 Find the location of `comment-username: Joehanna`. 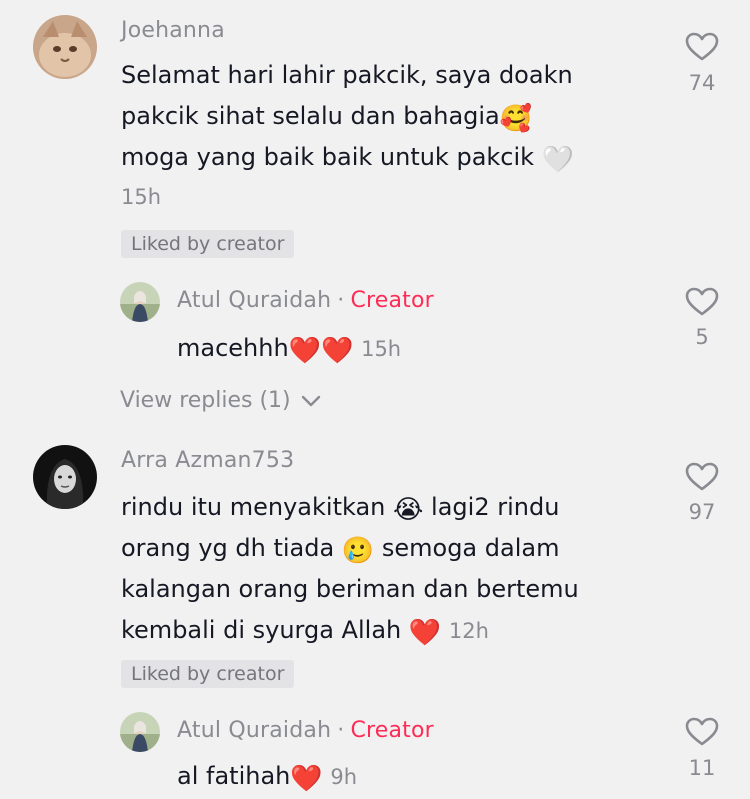

comment-username: Joehanna is located at coordinates (173, 30).